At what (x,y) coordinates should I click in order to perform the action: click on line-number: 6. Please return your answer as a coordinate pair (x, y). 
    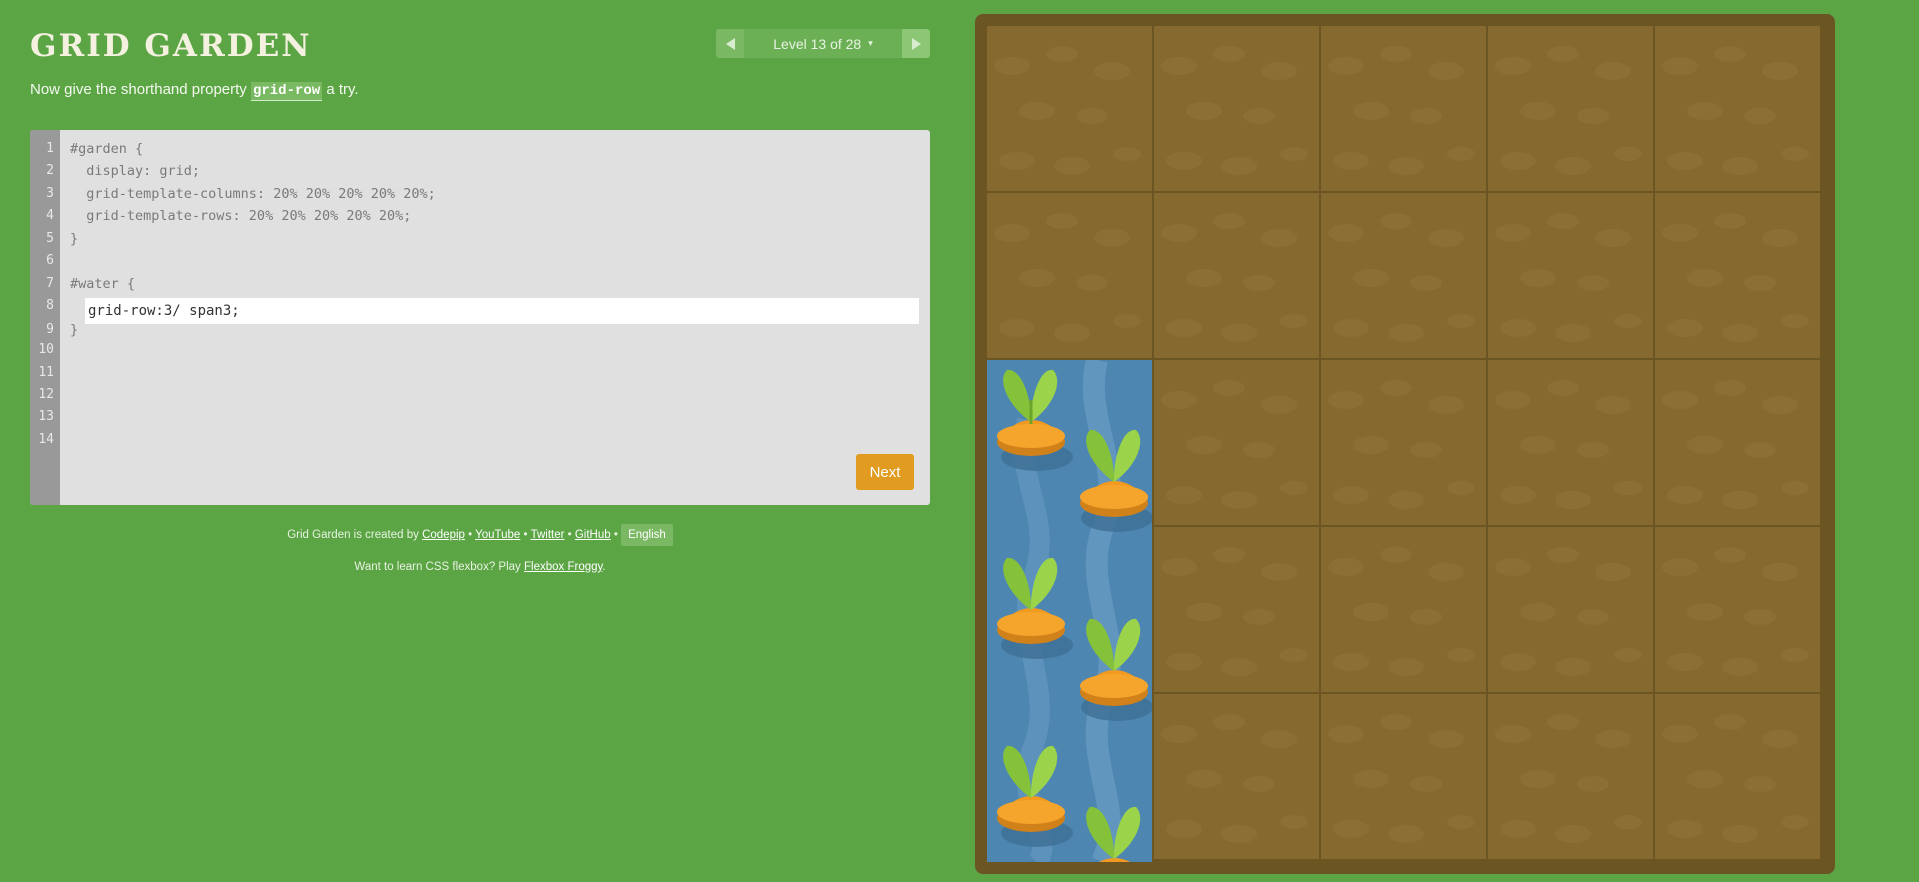
    Looking at the image, I should click on (50, 260).